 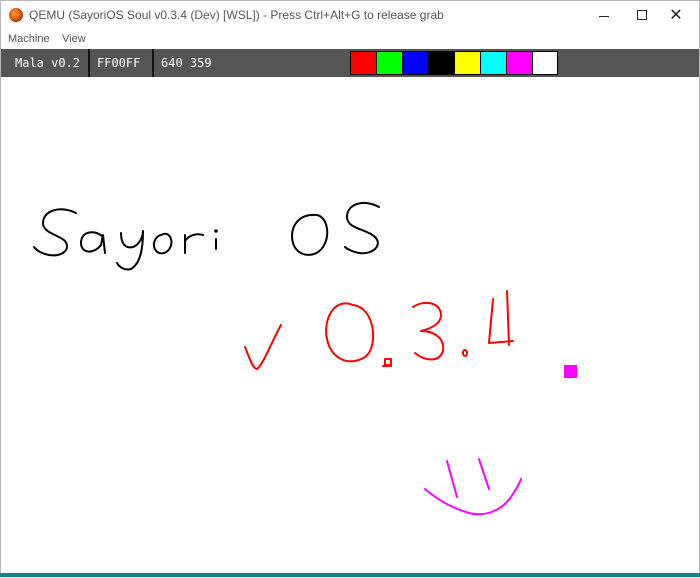 I want to click on menu-machine: Machine, so click(x=29, y=39).